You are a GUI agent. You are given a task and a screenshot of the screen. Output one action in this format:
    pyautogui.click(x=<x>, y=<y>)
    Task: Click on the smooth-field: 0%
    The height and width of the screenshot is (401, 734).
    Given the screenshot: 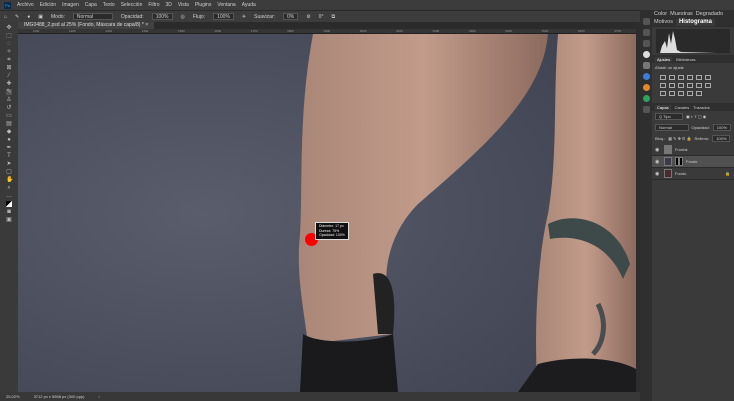 What is the action you would take?
    pyautogui.click(x=290, y=16)
    